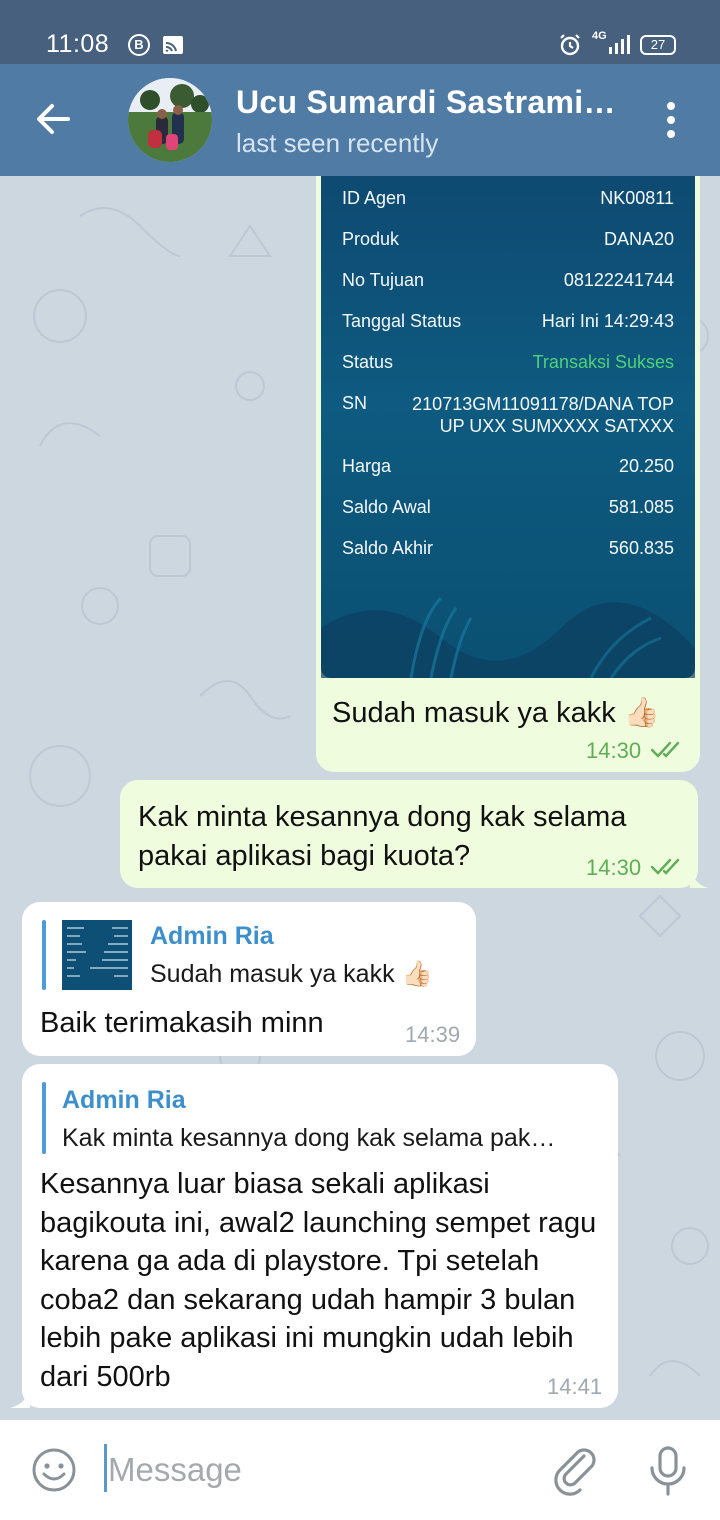 This screenshot has width=720, height=1520. I want to click on attach-icon, so click(576, 1470).